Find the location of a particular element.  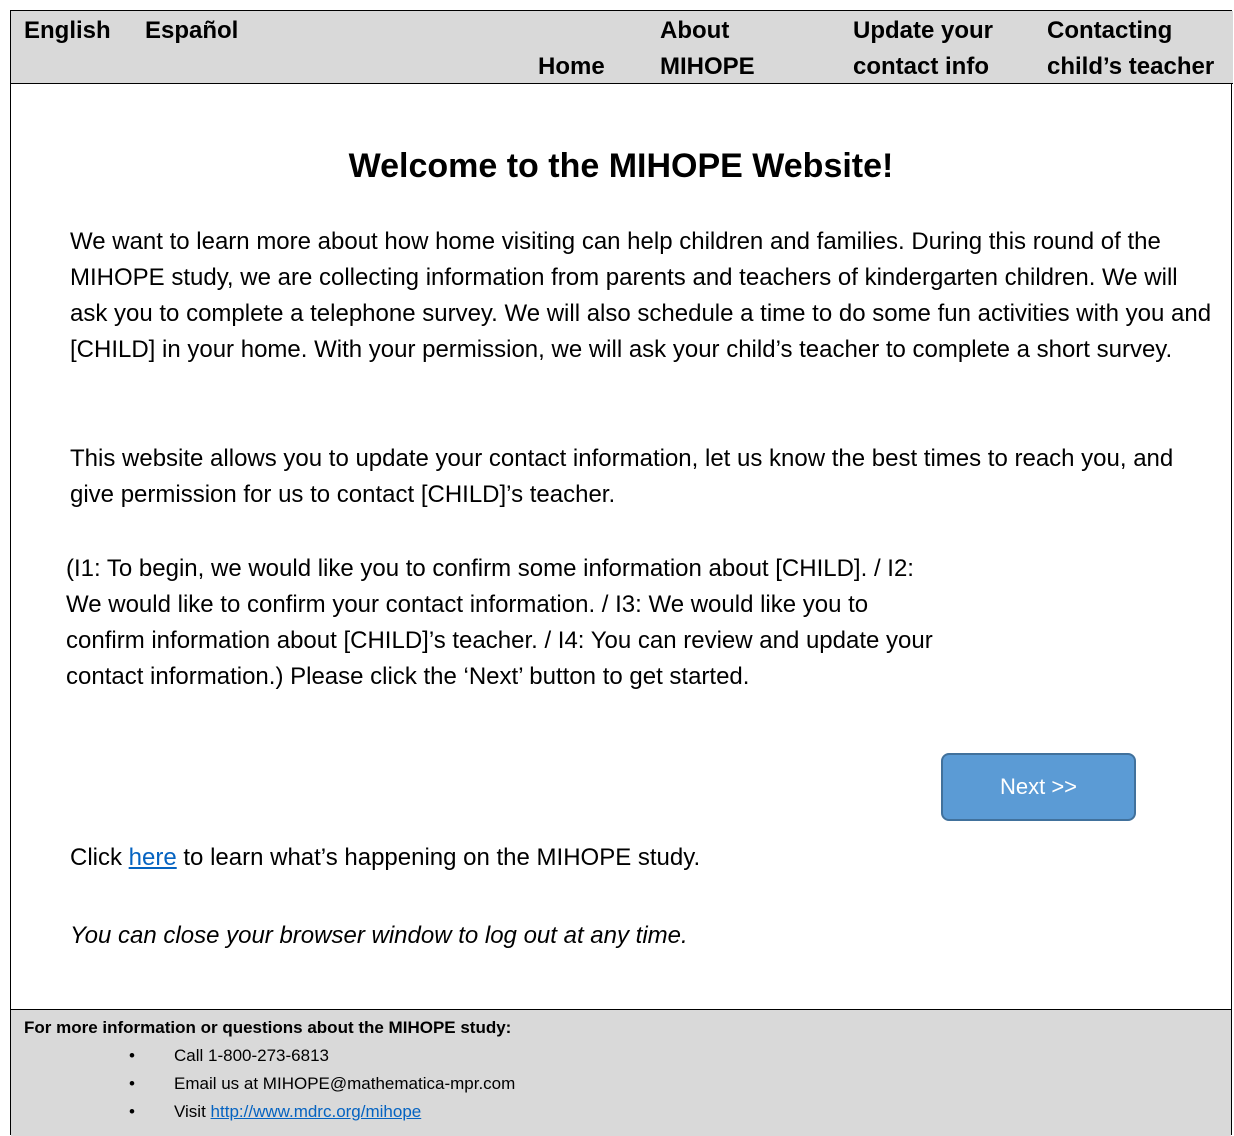

nav-update-contact-link: Update your contact info is located at coordinates (923, 49).